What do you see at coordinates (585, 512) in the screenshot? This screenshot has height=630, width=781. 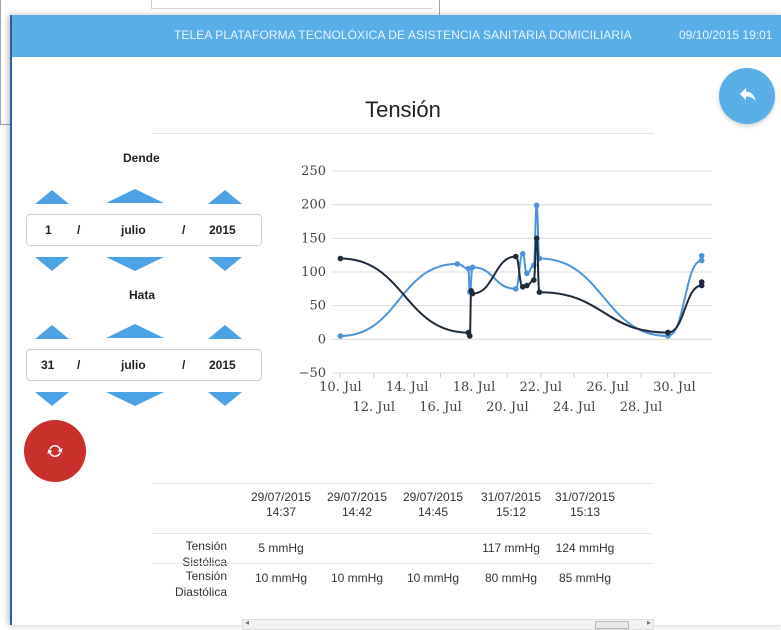 I see `column-header-time: 15:13` at bounding box center [585, 512].